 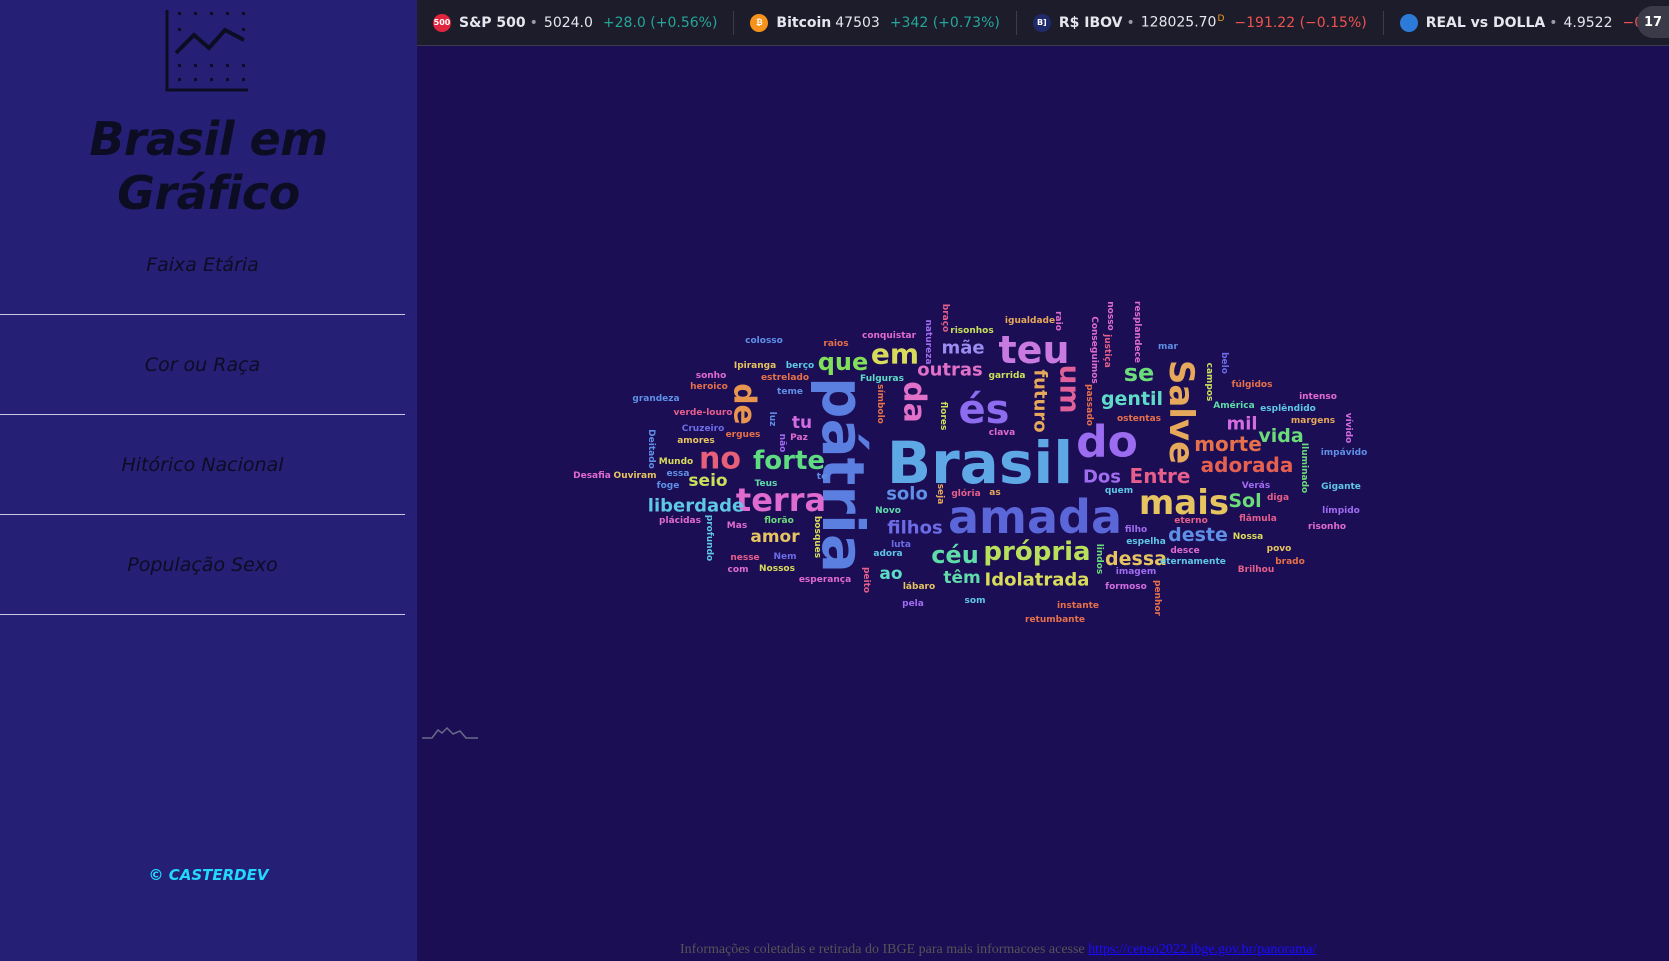 I want to click on wordcloud-word: verde-louro, so click(x=703, y=413).